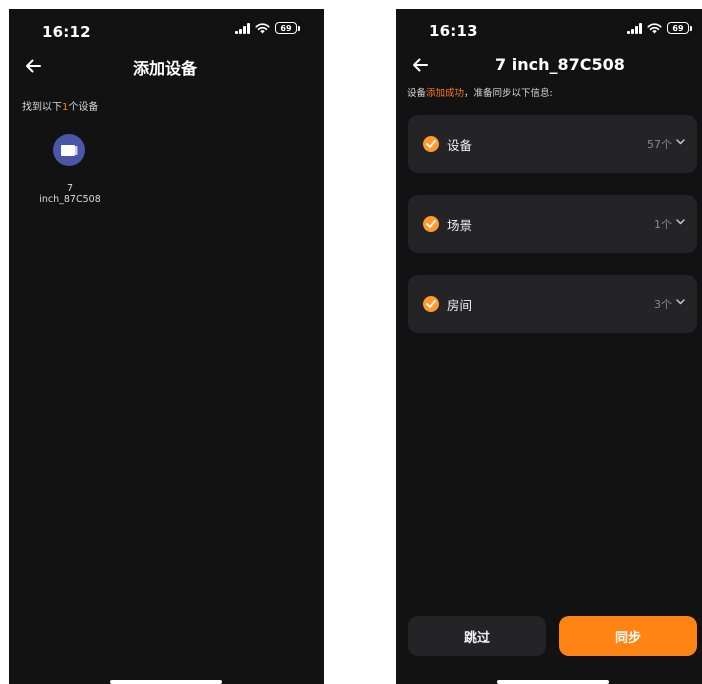 The height and width of the screenshot is (684, 702). Describe the element at coordinates (453, 31) in the screenshot. I see `status-time: 16:13` at that location.